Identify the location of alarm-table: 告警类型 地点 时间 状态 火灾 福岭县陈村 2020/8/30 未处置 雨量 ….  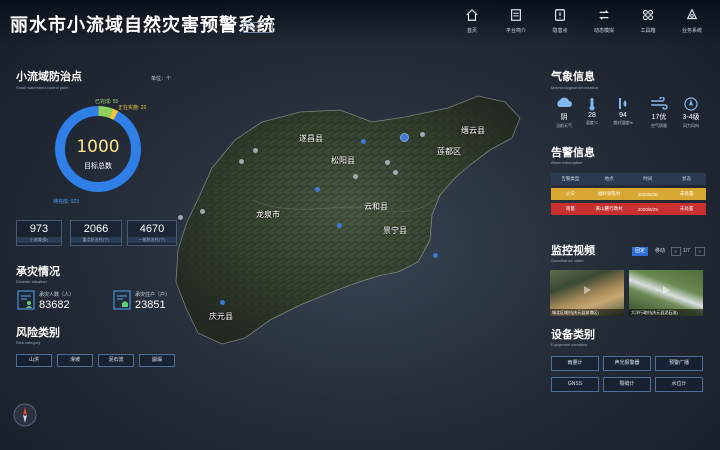
(628, 194).